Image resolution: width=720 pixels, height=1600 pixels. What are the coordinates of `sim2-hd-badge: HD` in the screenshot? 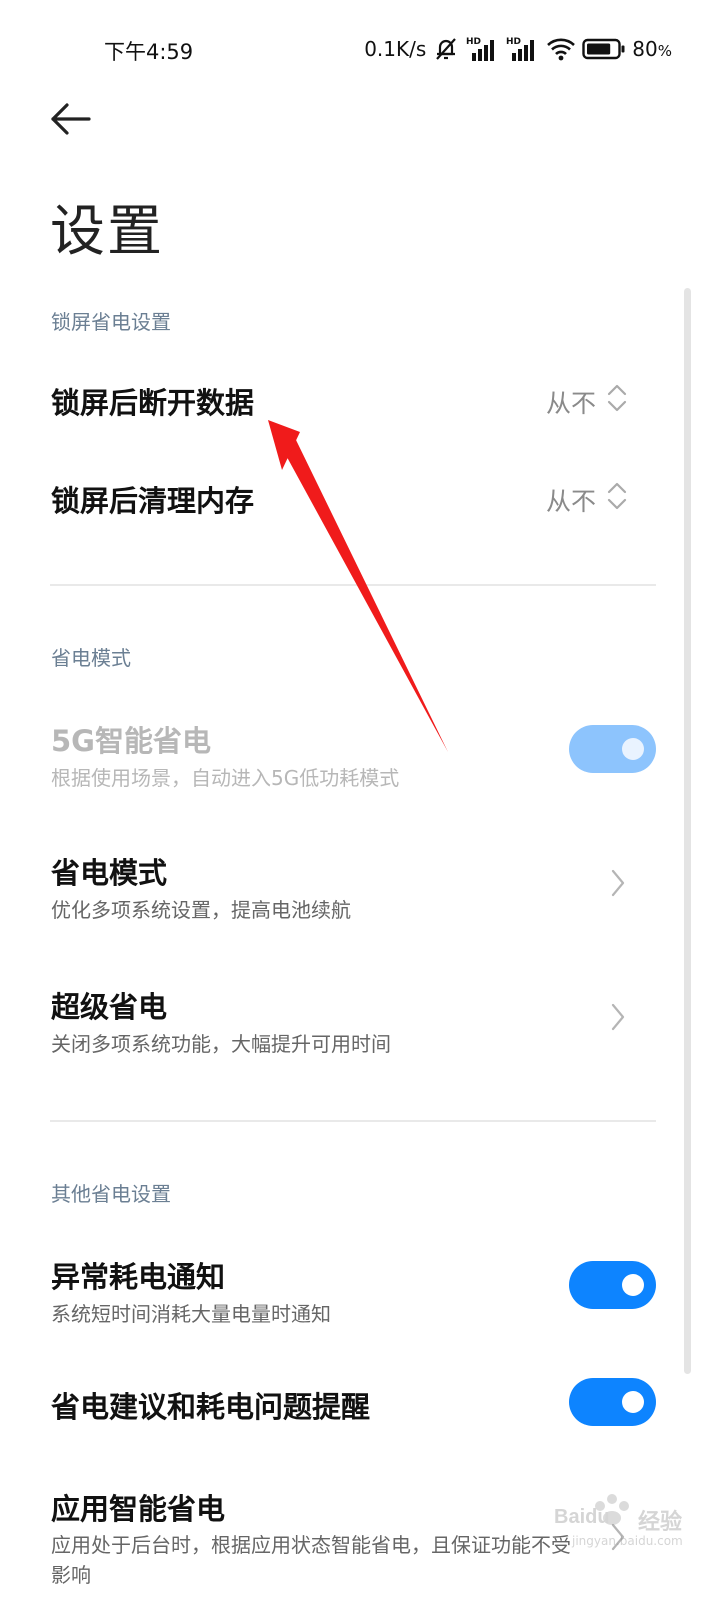 It's located at (513, 42).